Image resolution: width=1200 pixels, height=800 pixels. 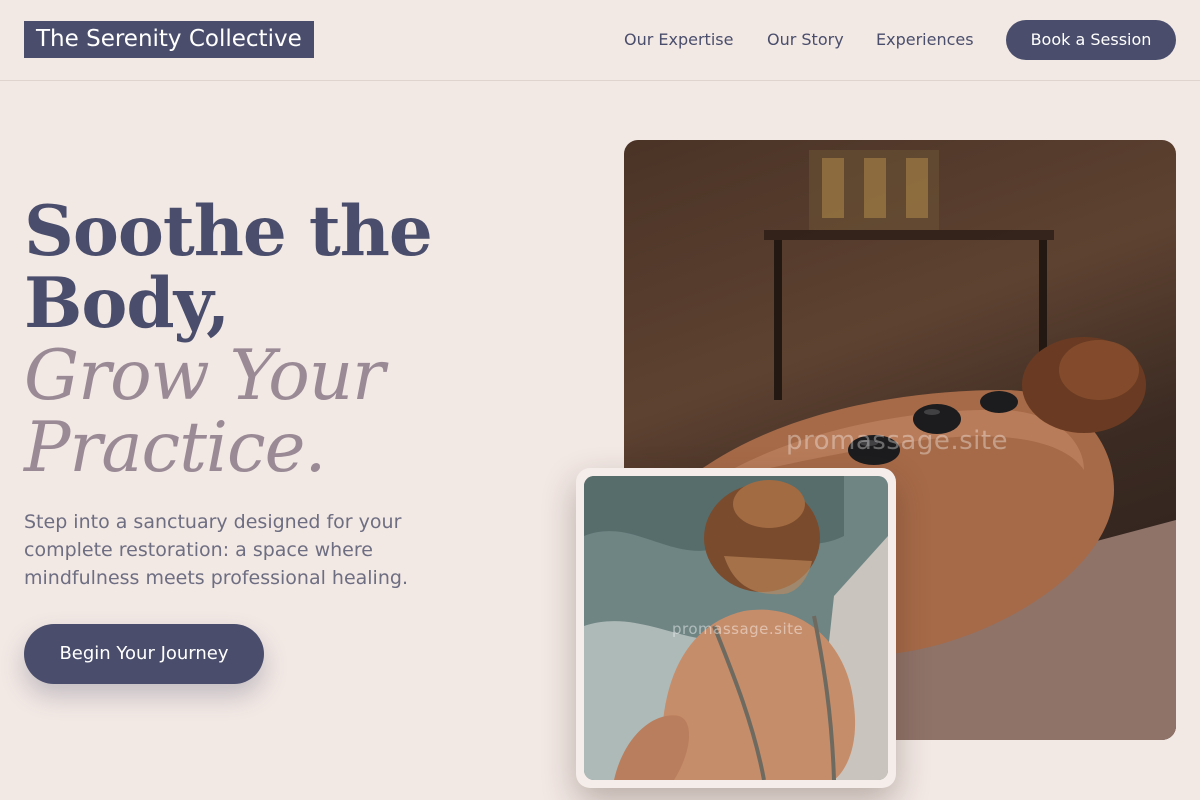 What do you see at coordinates (228, 231) in the screenshot?
I see `hero-title-line-1: Soothe the` at bounding box center [228, 231].